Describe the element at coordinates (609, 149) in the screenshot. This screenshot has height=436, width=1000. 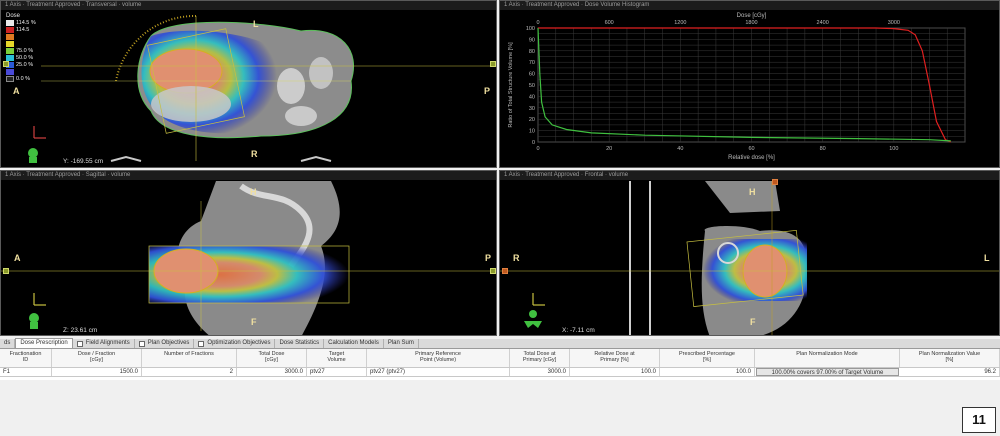
I see `x-tick-label: 20` at that location.